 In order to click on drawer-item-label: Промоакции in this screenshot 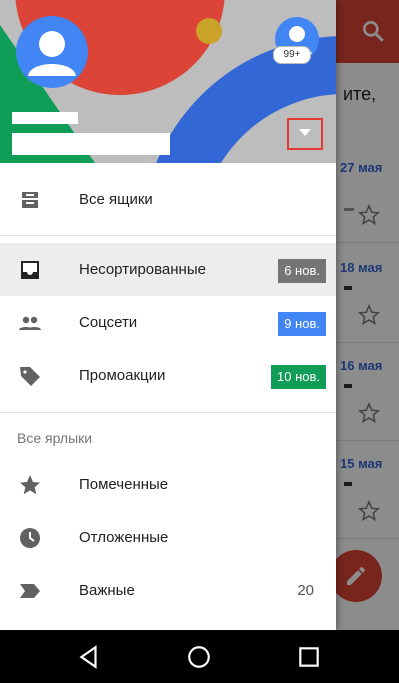, I will do `click(122, 375)`.